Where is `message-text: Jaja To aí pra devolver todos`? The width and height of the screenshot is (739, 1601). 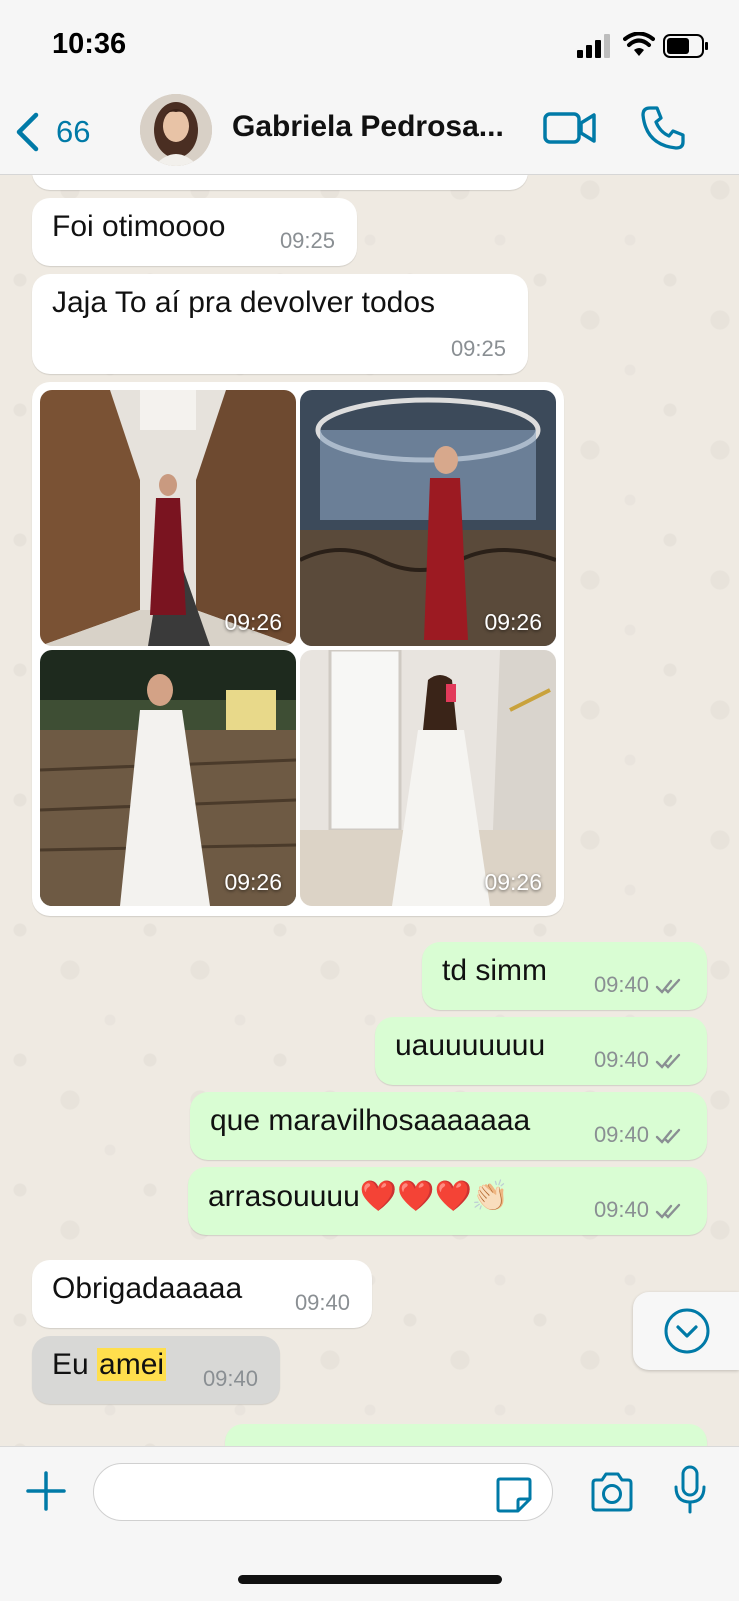
message-text: Jaja To aí pra devolver todos is located at coordinates (244, 302).